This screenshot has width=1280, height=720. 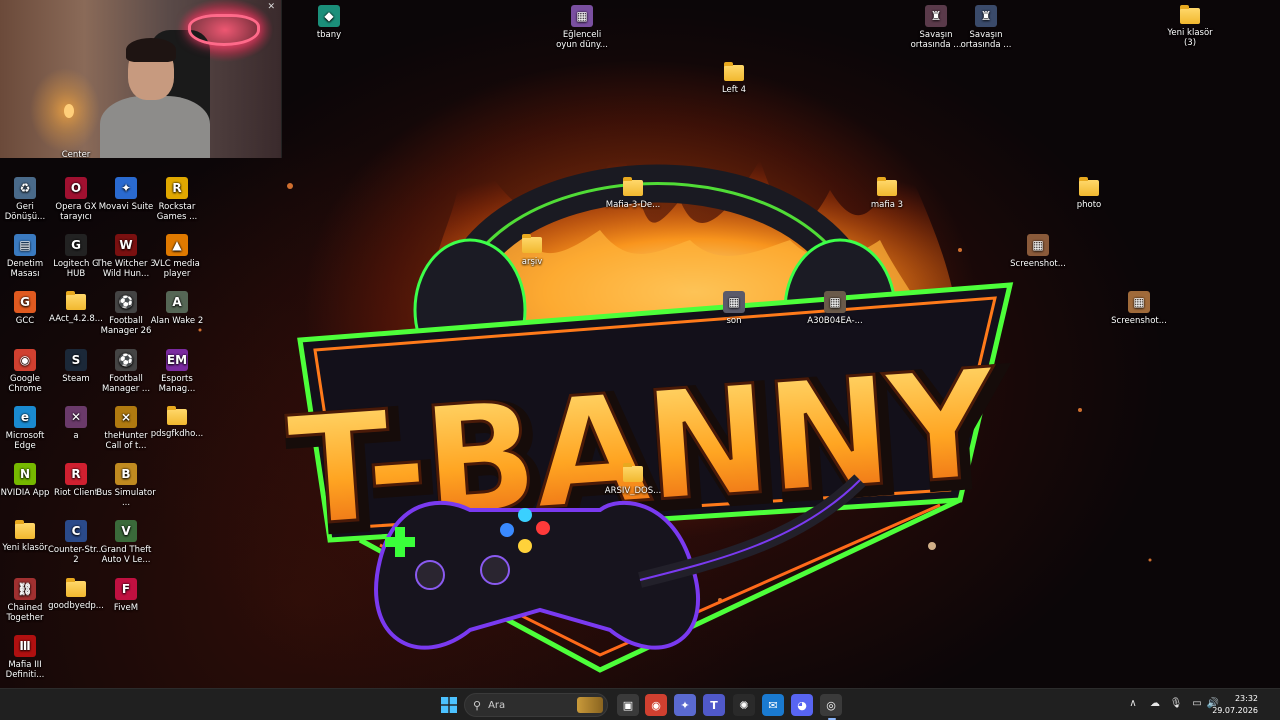 I want to click on taskbar-app-task-view: ▣, so click(x=628, y=705).